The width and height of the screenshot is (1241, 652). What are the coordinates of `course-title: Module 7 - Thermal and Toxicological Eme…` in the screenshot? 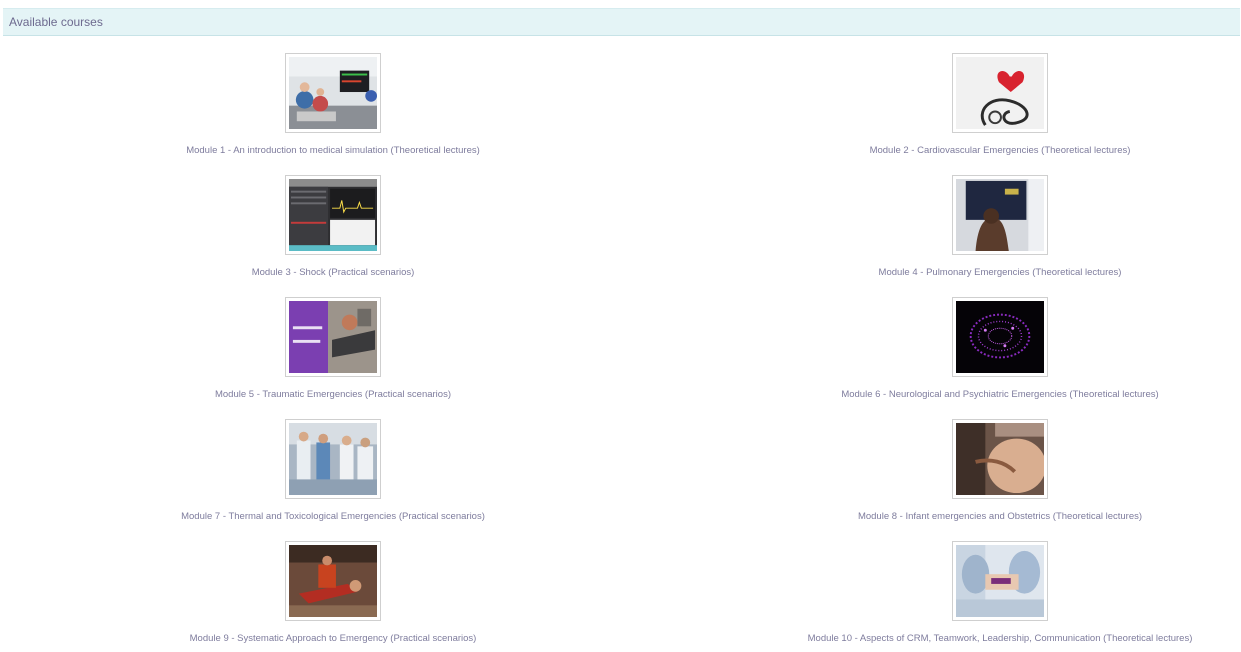 It's located at (333, 516).